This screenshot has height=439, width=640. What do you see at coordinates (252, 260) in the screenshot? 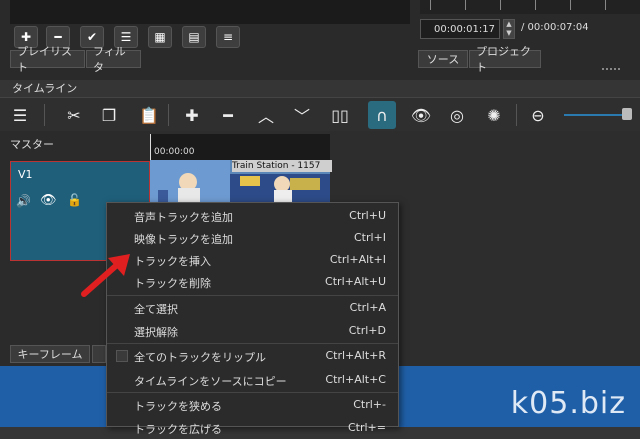
I see `menu-item-insert-track: トラックを挿入 Ctrl+Alt+I` at bounding box center [252, 260].